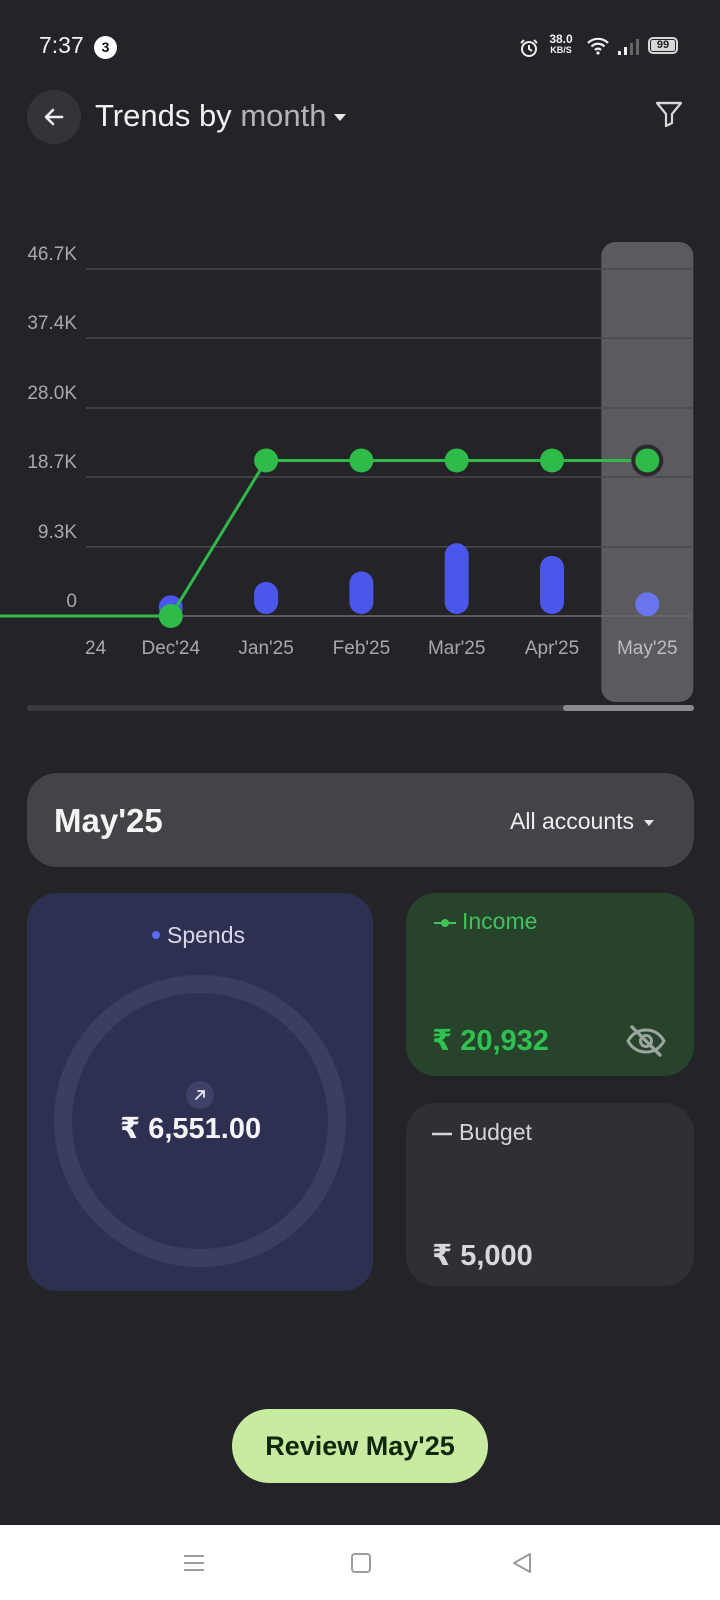  I want to click on battery-level: 99, so click(663, 45).